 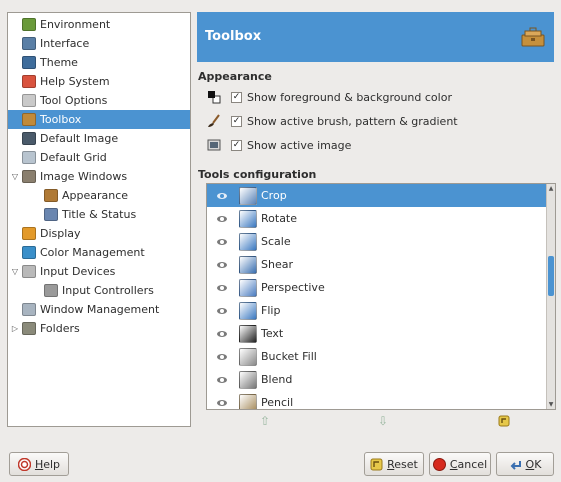 What do you see at coordinates (47, 464) in the screenshot?
I see `help-button-label: Help` at bounding box center [47, 464].